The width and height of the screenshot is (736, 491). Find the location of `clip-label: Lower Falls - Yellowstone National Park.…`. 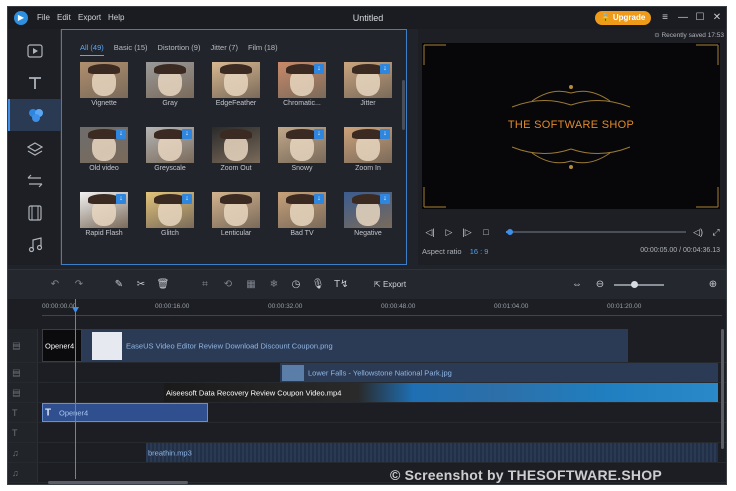

clip-label: Lower Falls - Yellowstone National Park.… is located at coordinates (380, 372).